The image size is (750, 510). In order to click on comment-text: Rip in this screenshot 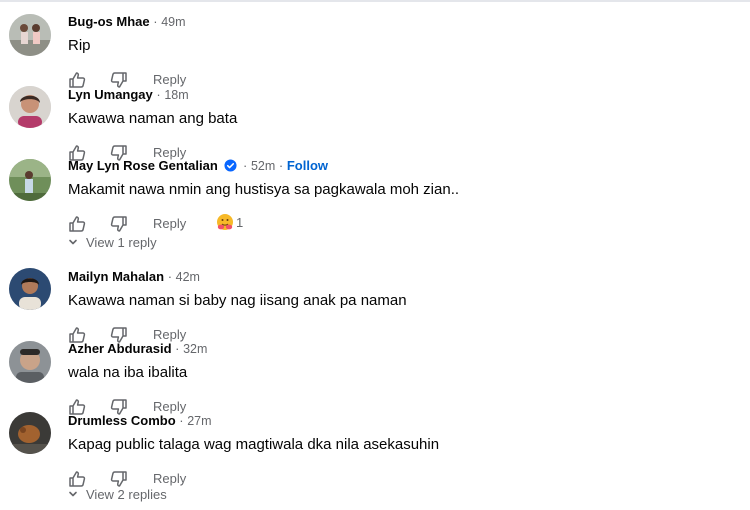, I will do `click(79, 45)`.